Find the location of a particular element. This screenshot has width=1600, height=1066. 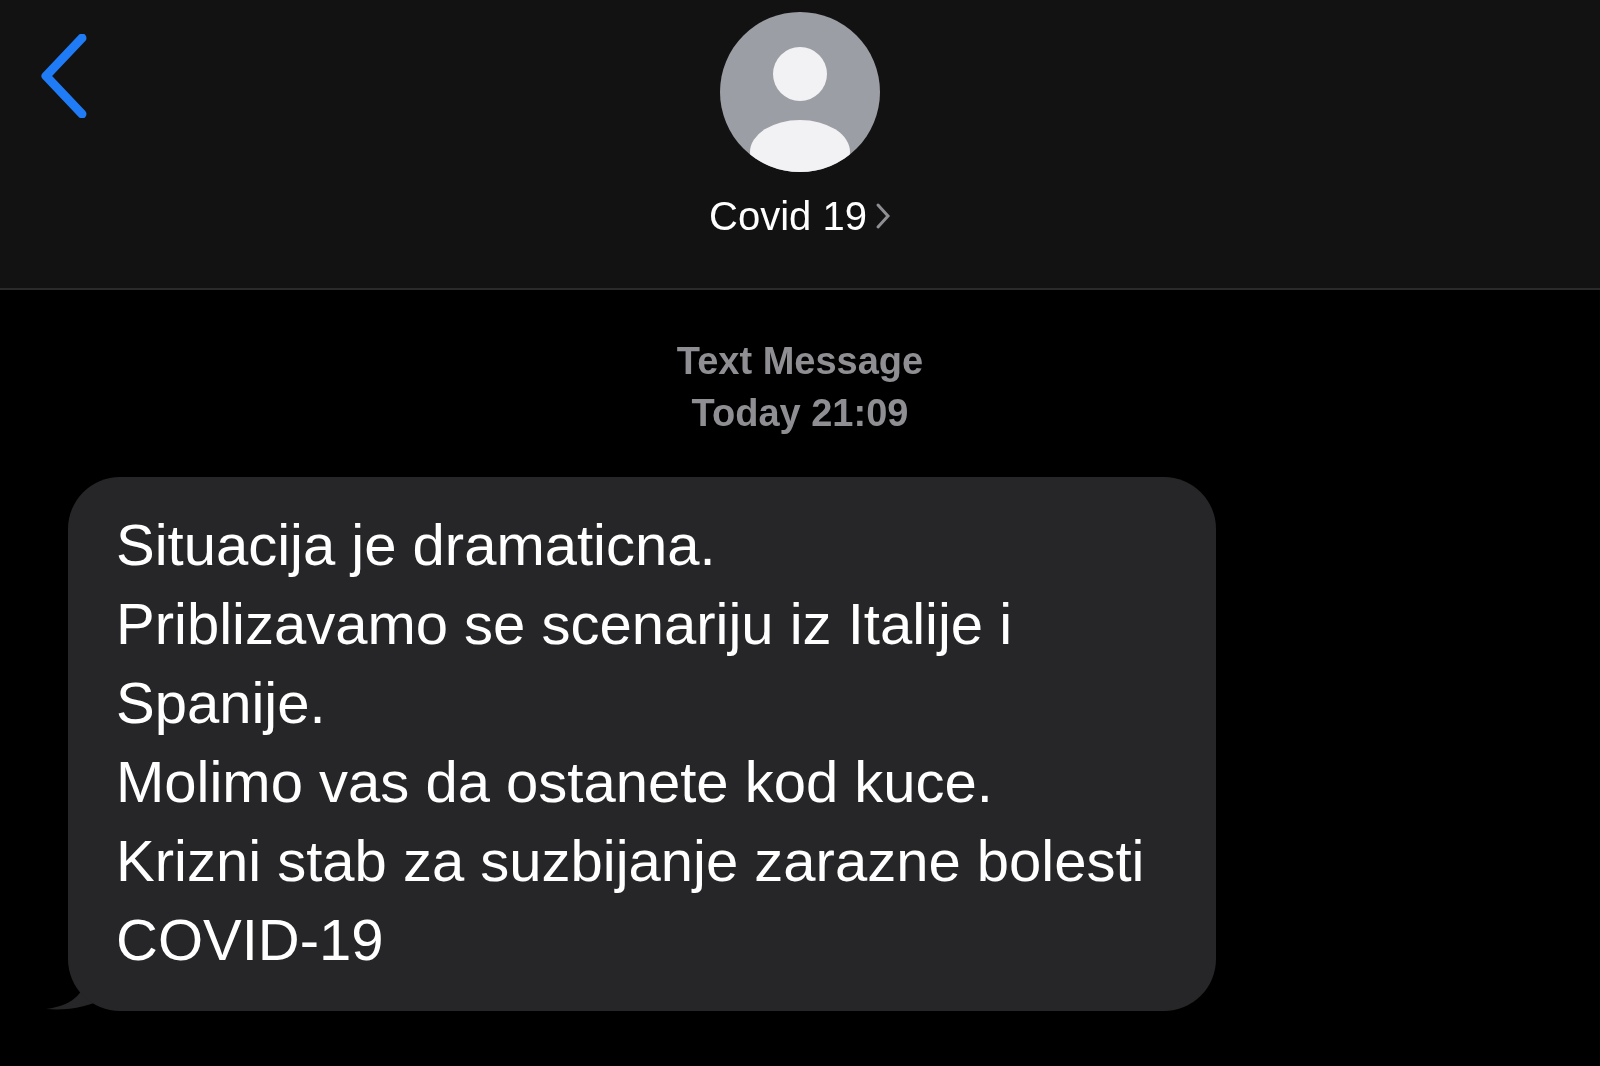

back-chevron-icon is located at coordinates (63, 76).